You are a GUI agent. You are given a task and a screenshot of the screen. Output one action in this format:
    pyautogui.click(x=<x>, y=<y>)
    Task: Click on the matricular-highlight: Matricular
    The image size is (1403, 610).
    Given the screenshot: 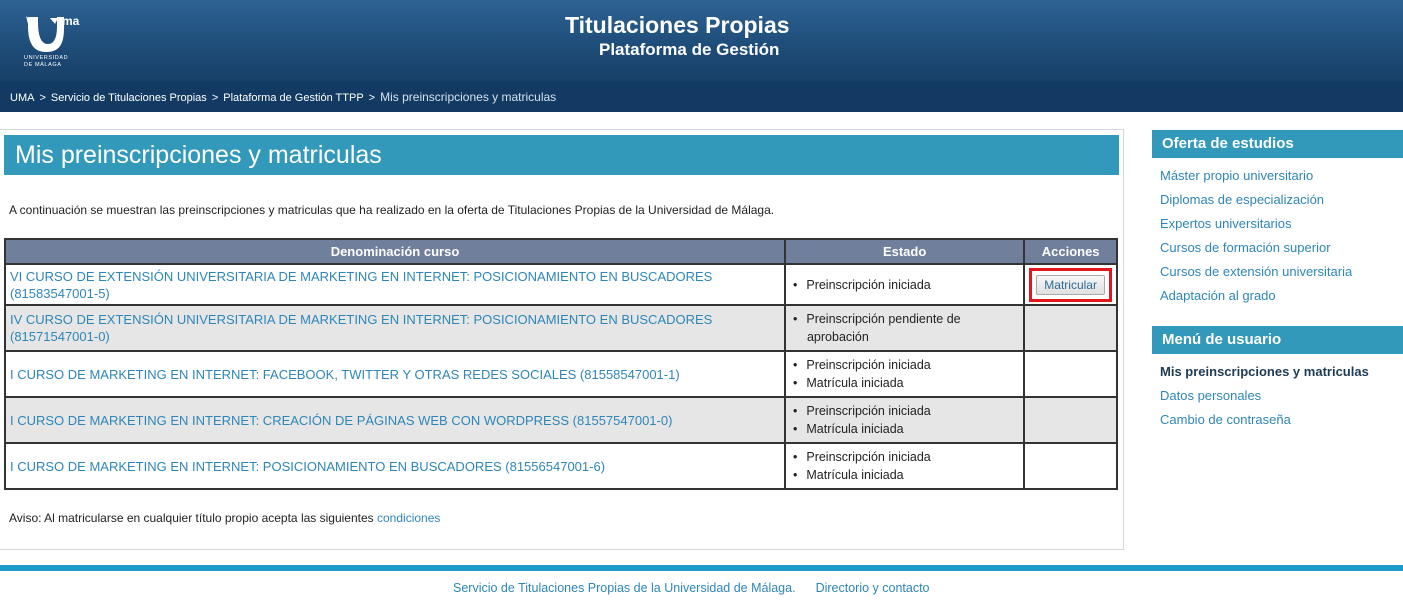 What is the action you would take?
    pyautogui.click(x=1070, y=284)
    